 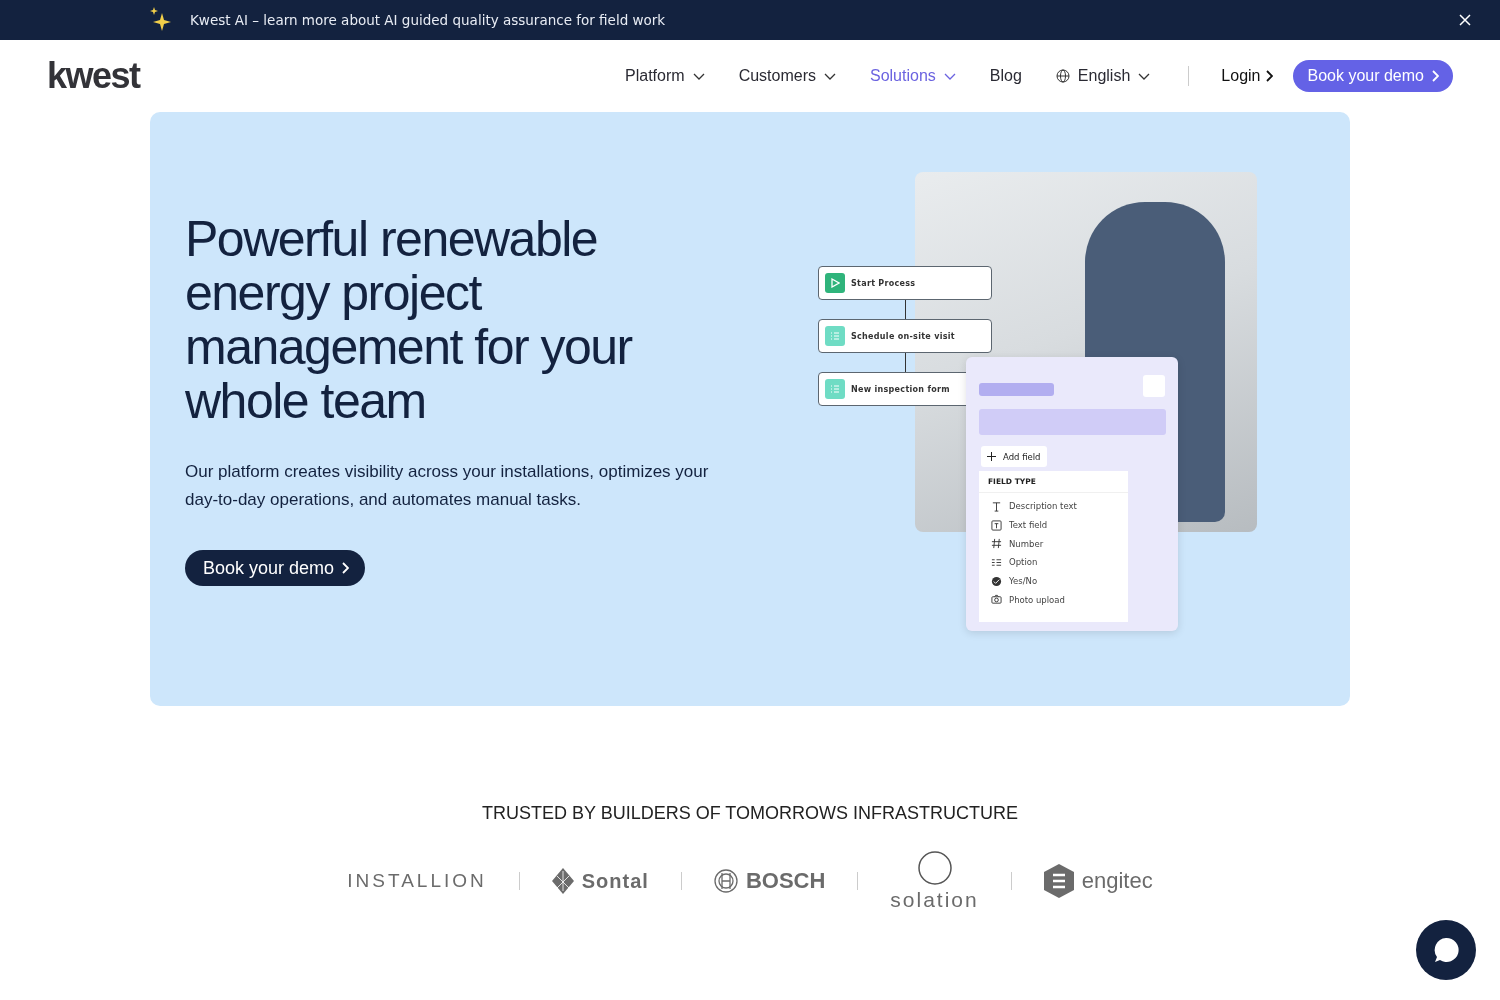 I want to click on camera-icon, so click(x=996, y=600).